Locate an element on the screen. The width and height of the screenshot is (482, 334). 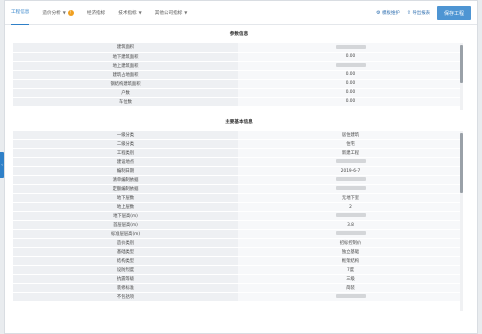
row-label: 结构类型 is located at coordinates (125, 261).